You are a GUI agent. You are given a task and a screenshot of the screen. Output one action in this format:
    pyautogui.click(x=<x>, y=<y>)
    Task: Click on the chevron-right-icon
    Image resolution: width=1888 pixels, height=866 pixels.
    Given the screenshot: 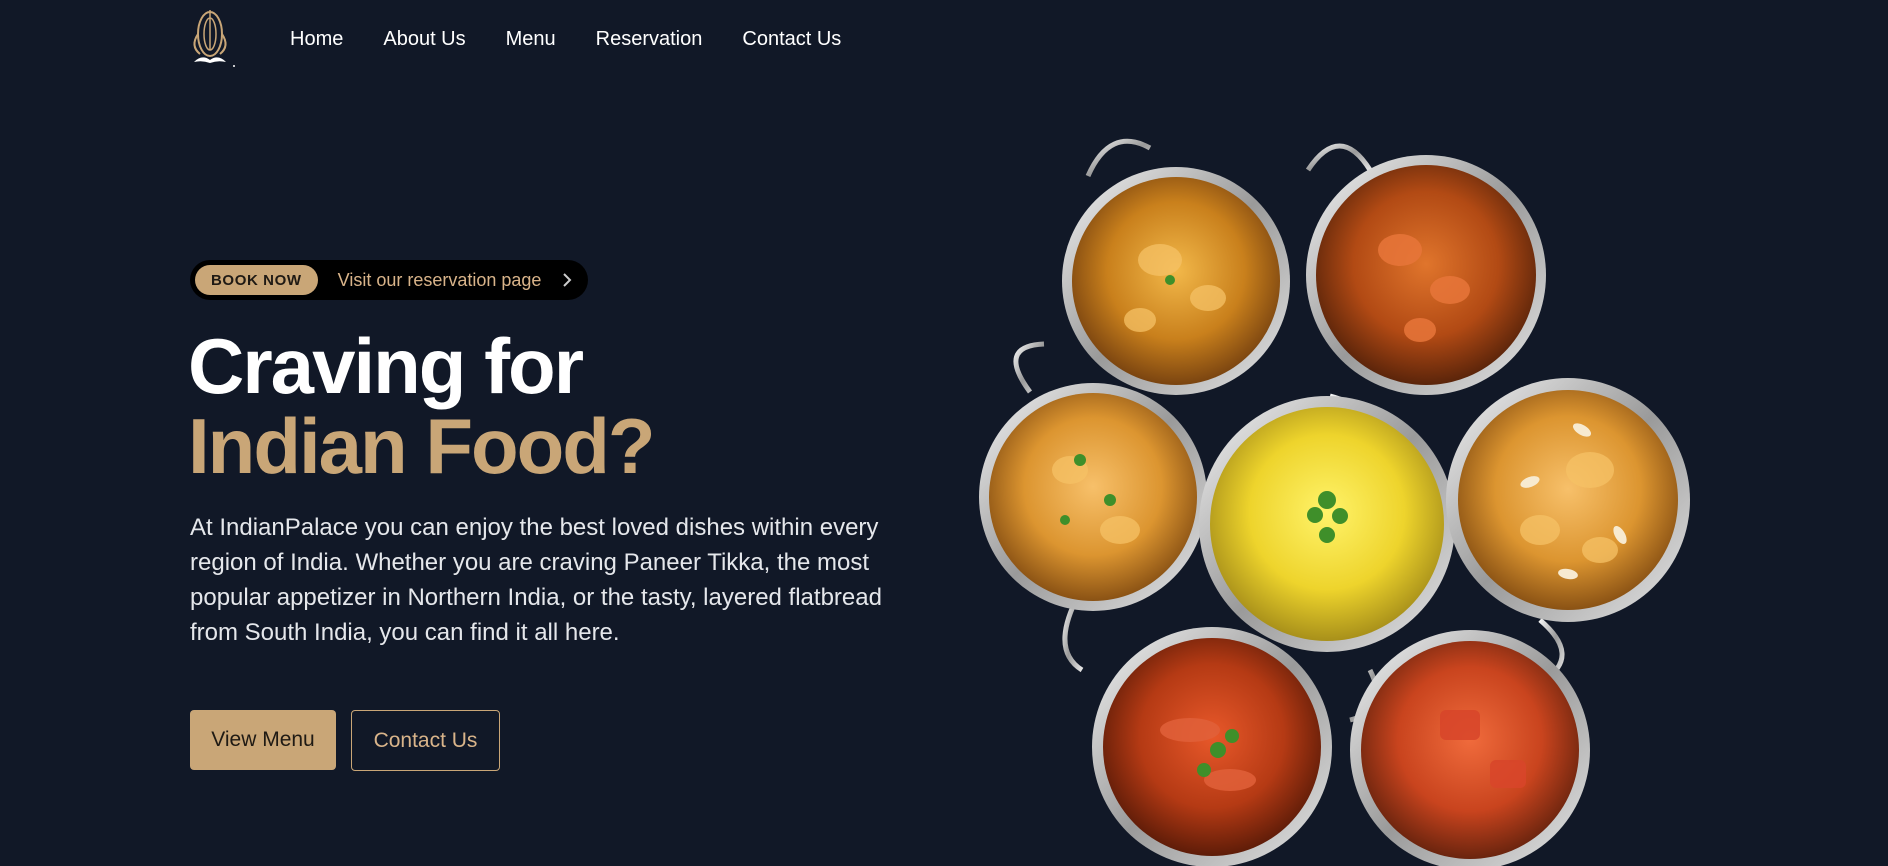 What is the action you would take?
    pyautogui.click(x=567, y=280)
    